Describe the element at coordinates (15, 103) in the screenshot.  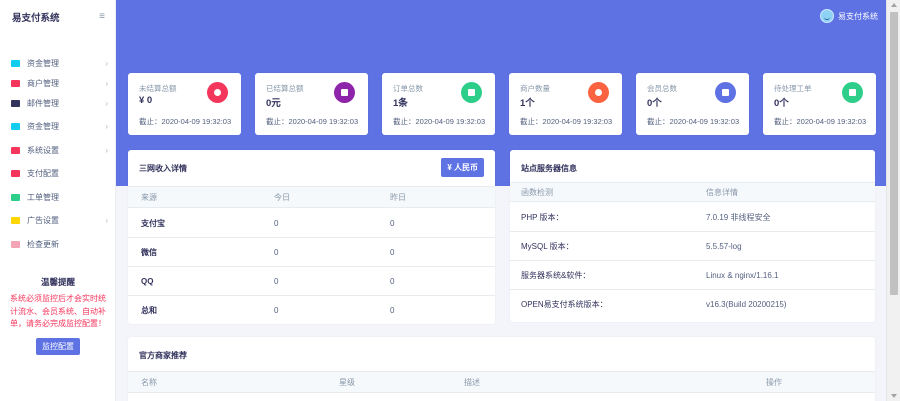
I see `mail-icon` at that location.